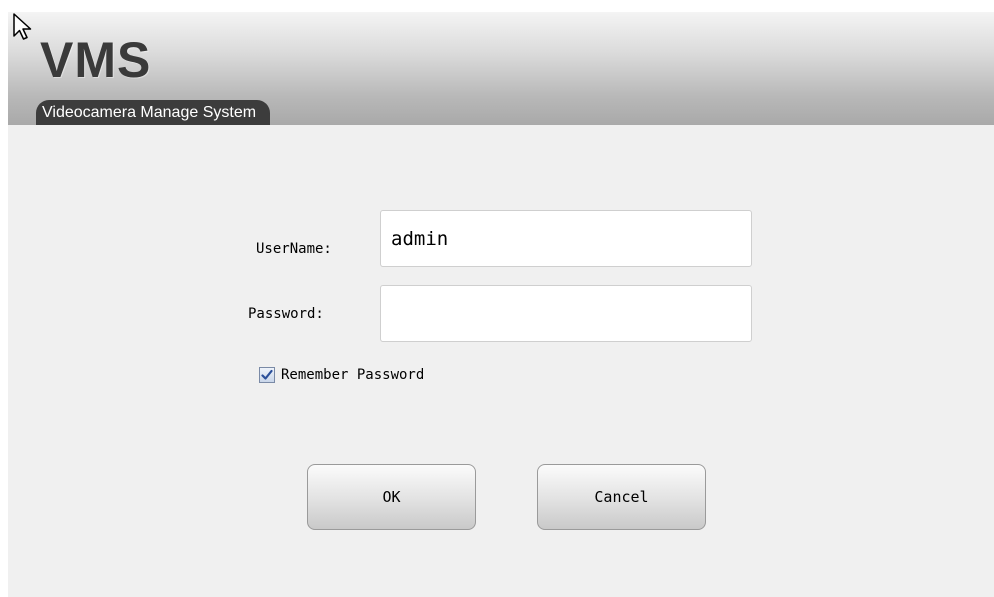  Describe the element at coordinates (353, 375) in the screenshot. I see `remember-password-label: Remember Password` at that location.